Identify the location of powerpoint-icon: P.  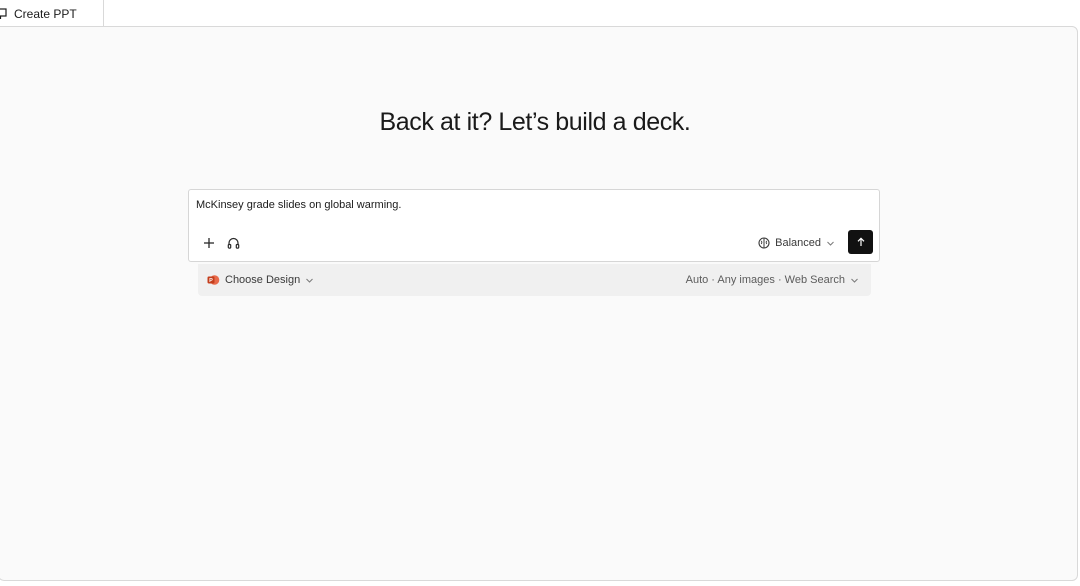
(213, 280).